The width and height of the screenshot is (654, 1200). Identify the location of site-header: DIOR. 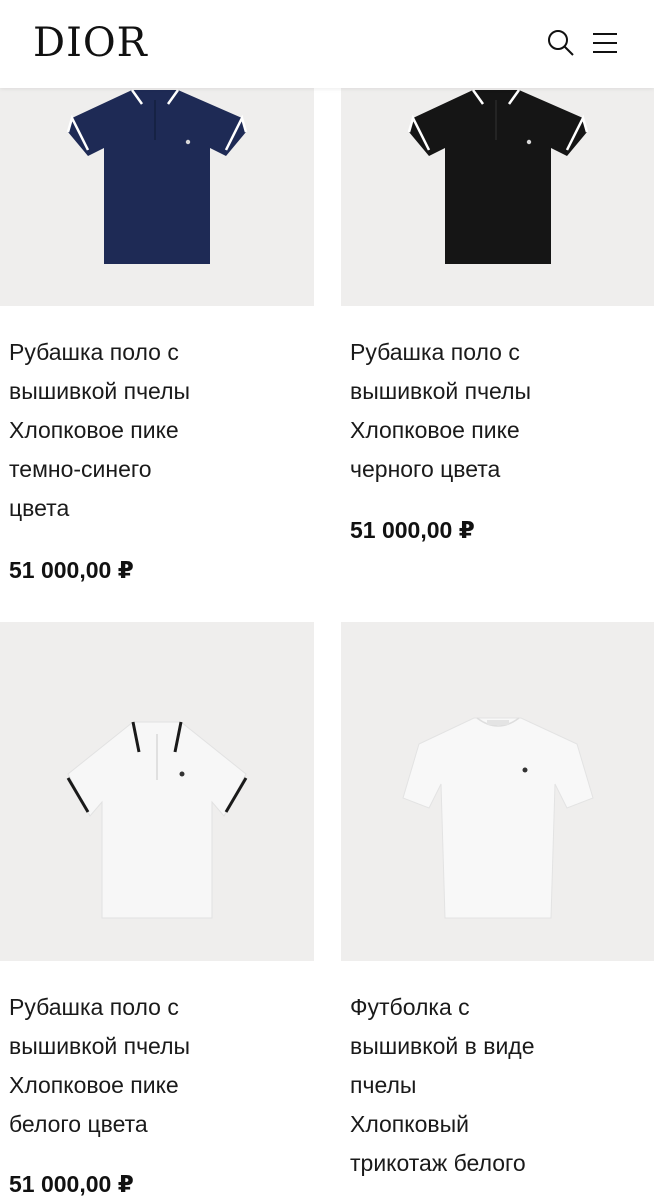
(327, 44).